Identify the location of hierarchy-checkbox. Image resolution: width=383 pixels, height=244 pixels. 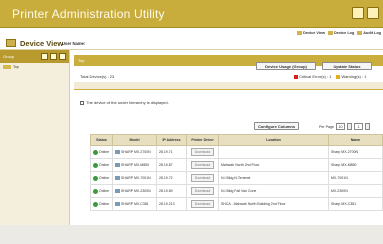
(82, 102).